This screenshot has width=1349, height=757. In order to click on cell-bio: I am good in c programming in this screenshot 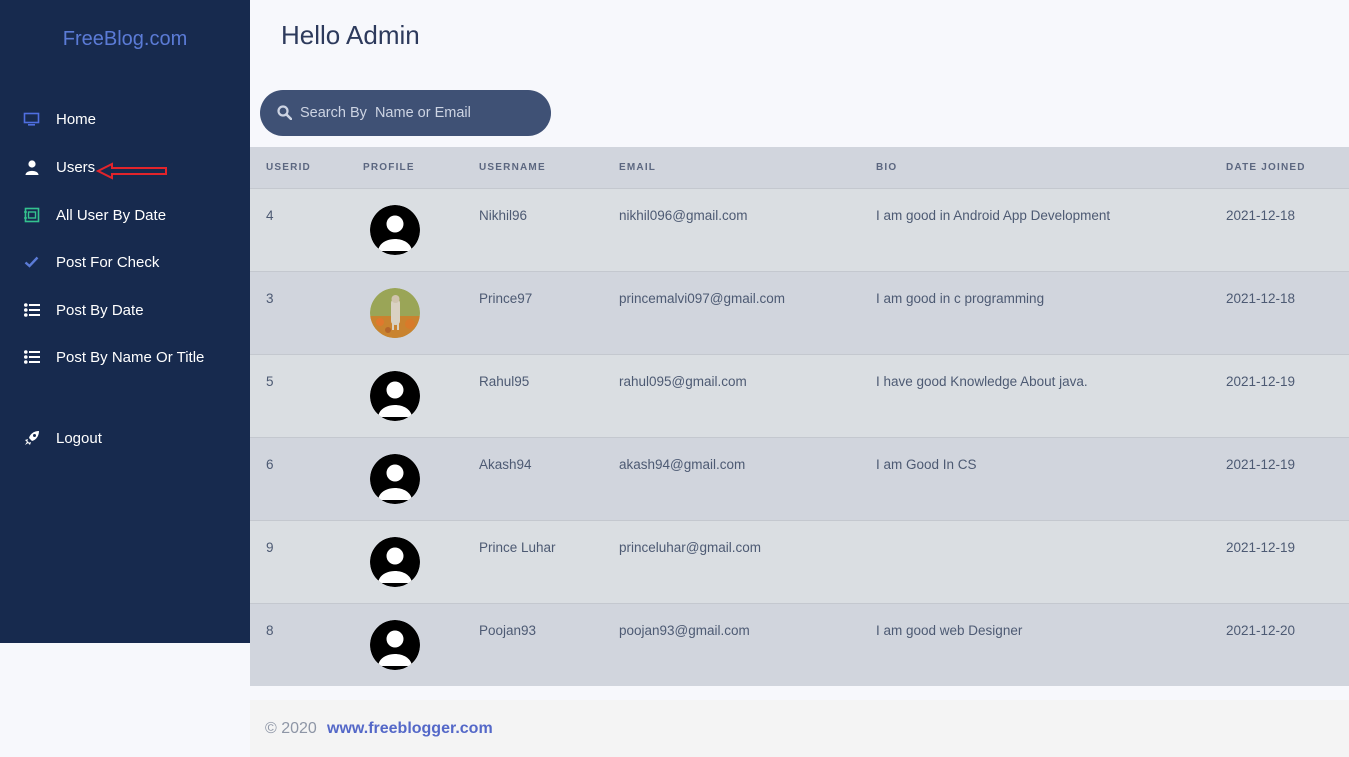, I will do `click(960, 298)`.